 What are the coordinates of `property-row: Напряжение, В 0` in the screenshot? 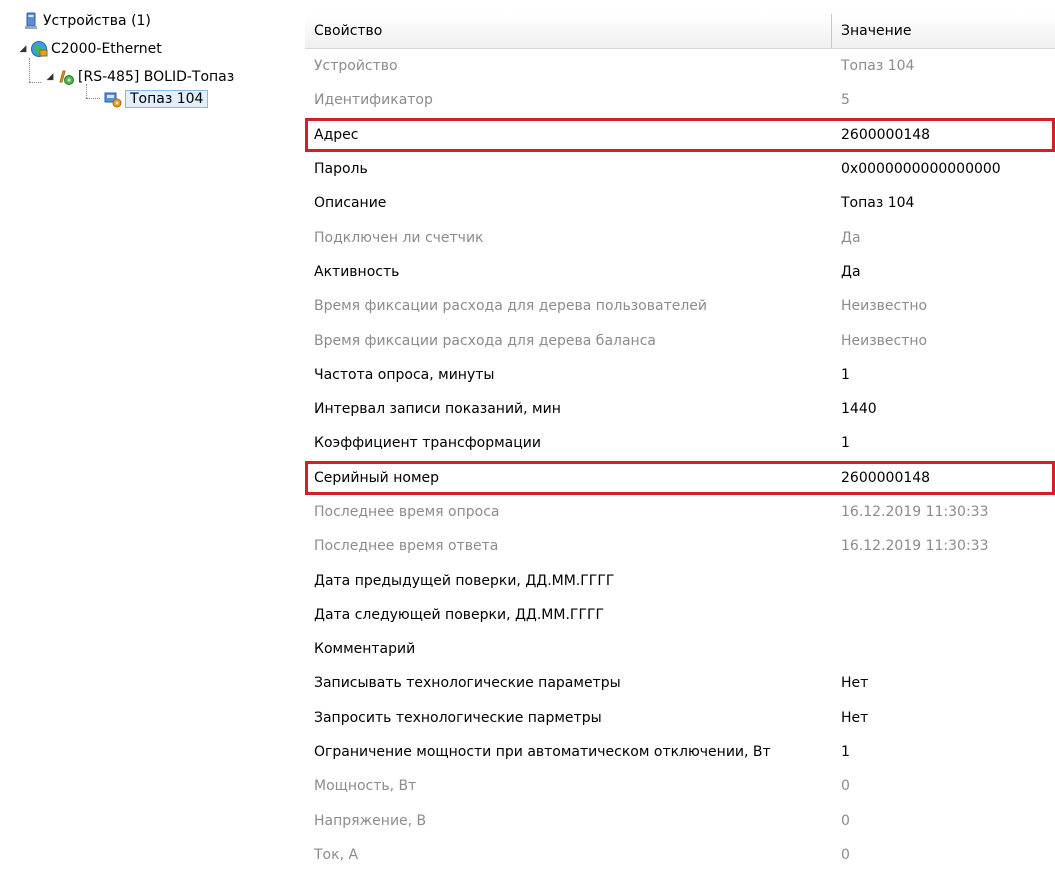 It's located at (680, 821).